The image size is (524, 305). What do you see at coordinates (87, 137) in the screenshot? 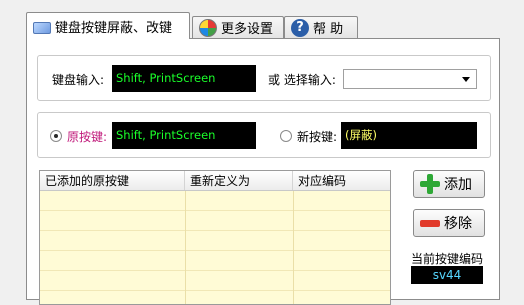
I see `original-key-label: 原按键:` at bounding box center [87, 137].